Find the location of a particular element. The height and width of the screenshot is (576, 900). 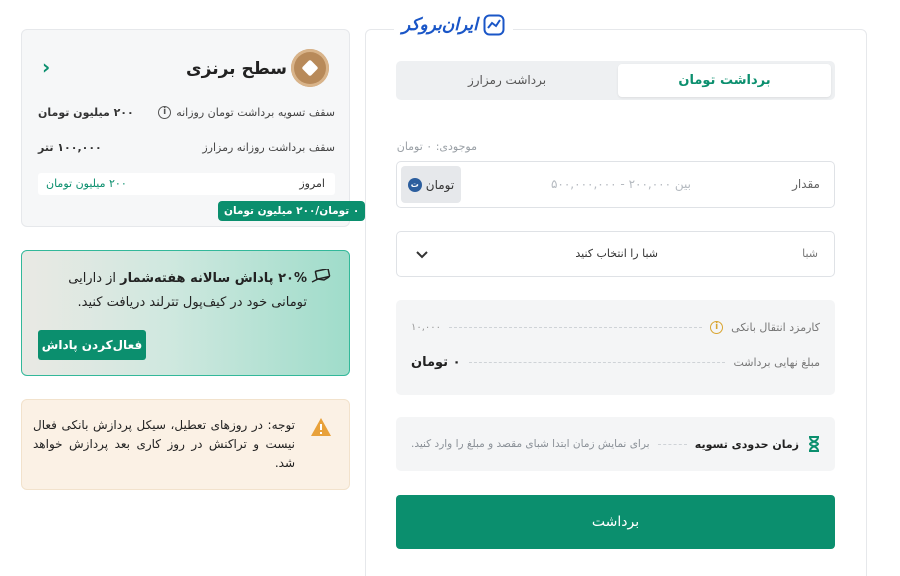

fee-value: ۱۰,۰۰۰ is located at coordinates (426, 327).